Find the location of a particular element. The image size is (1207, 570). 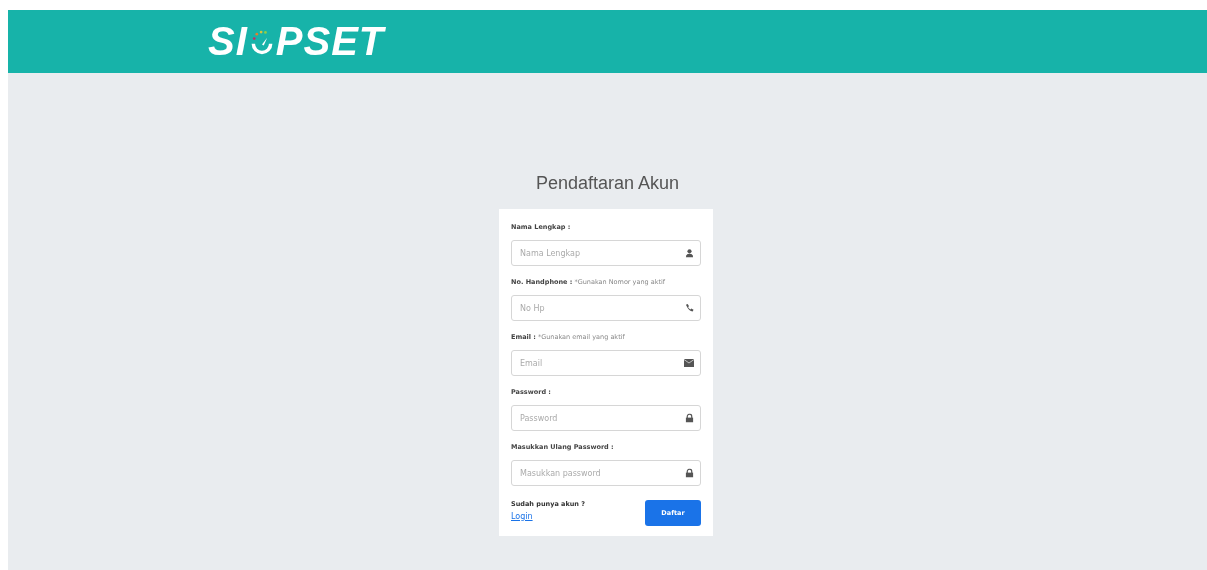

input-field: No Hp is located at coordinates (606, 308).